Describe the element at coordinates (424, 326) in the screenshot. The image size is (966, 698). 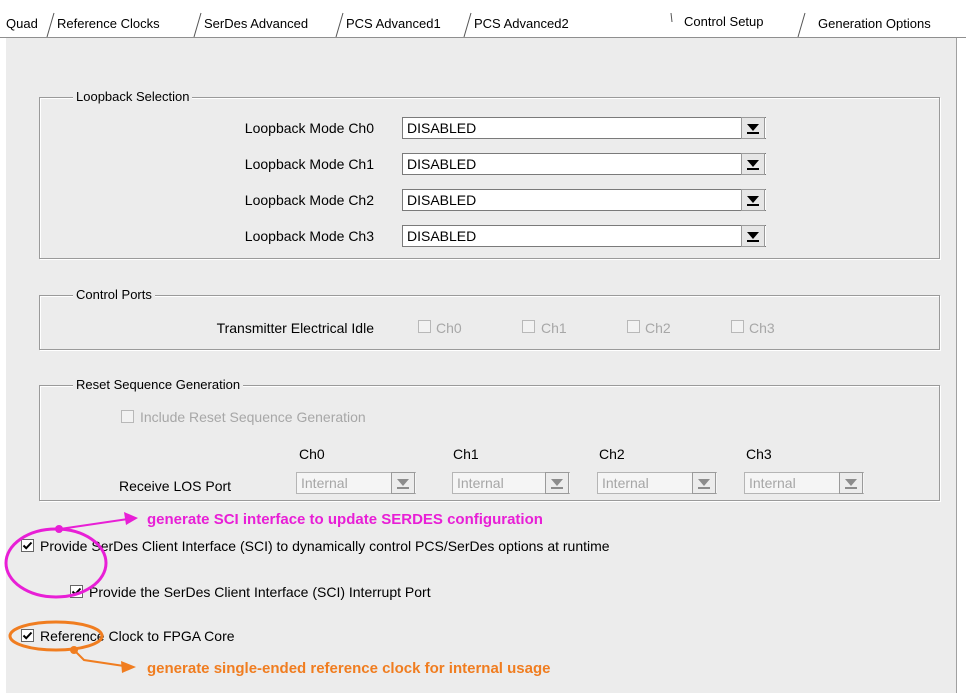
I see `tx-idle-ch0-checkbox` at that location.